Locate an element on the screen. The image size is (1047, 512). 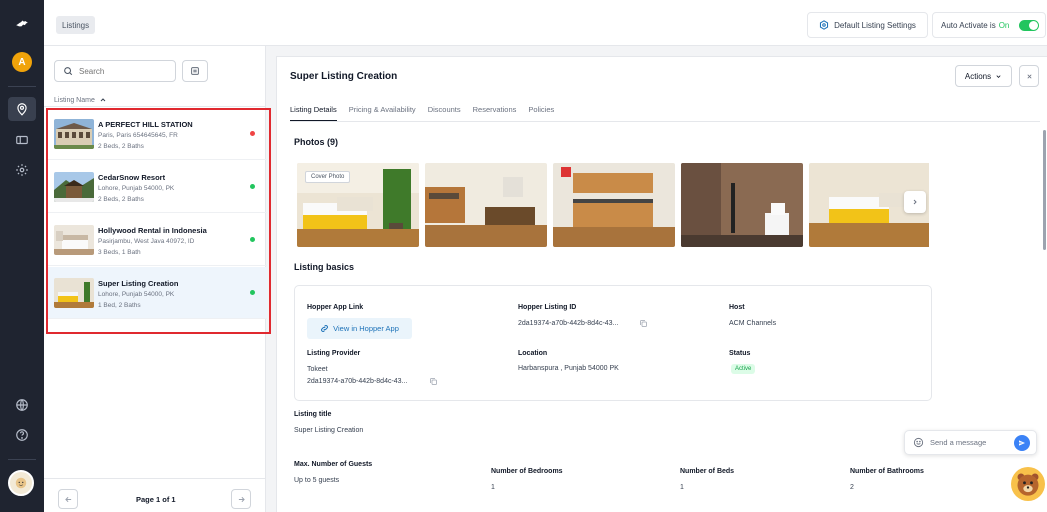
listing-meta: 3 Beds, 1 Bath is located at coordinates (119, 252).